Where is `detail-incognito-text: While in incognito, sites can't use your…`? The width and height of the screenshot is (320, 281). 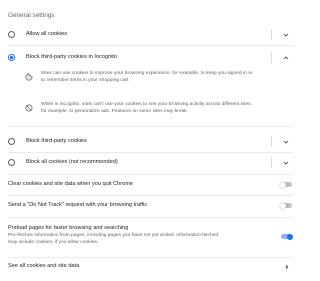 detail-incognito-text: While in incognito, sites can't use your… is located at coordinates (168, 108).